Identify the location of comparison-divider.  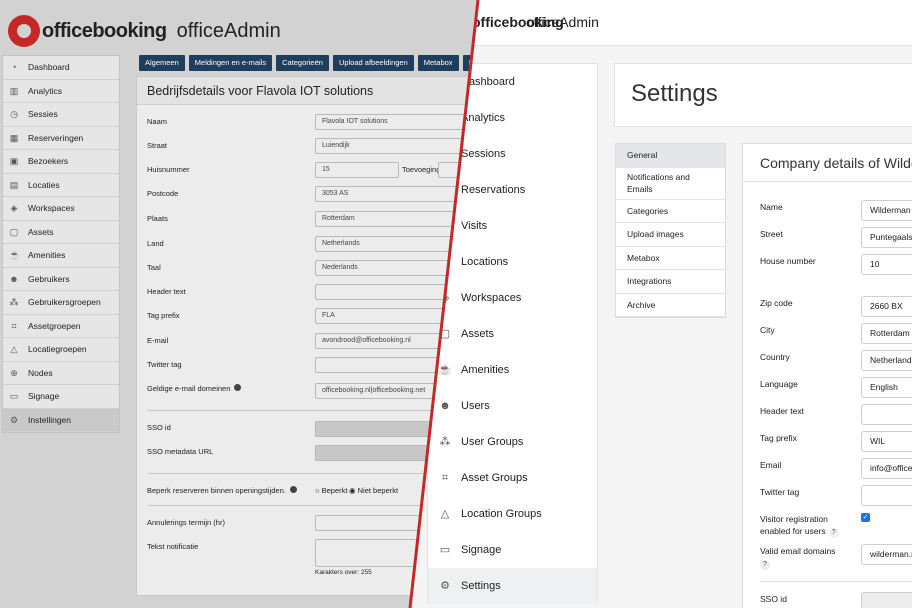
(444, 304).